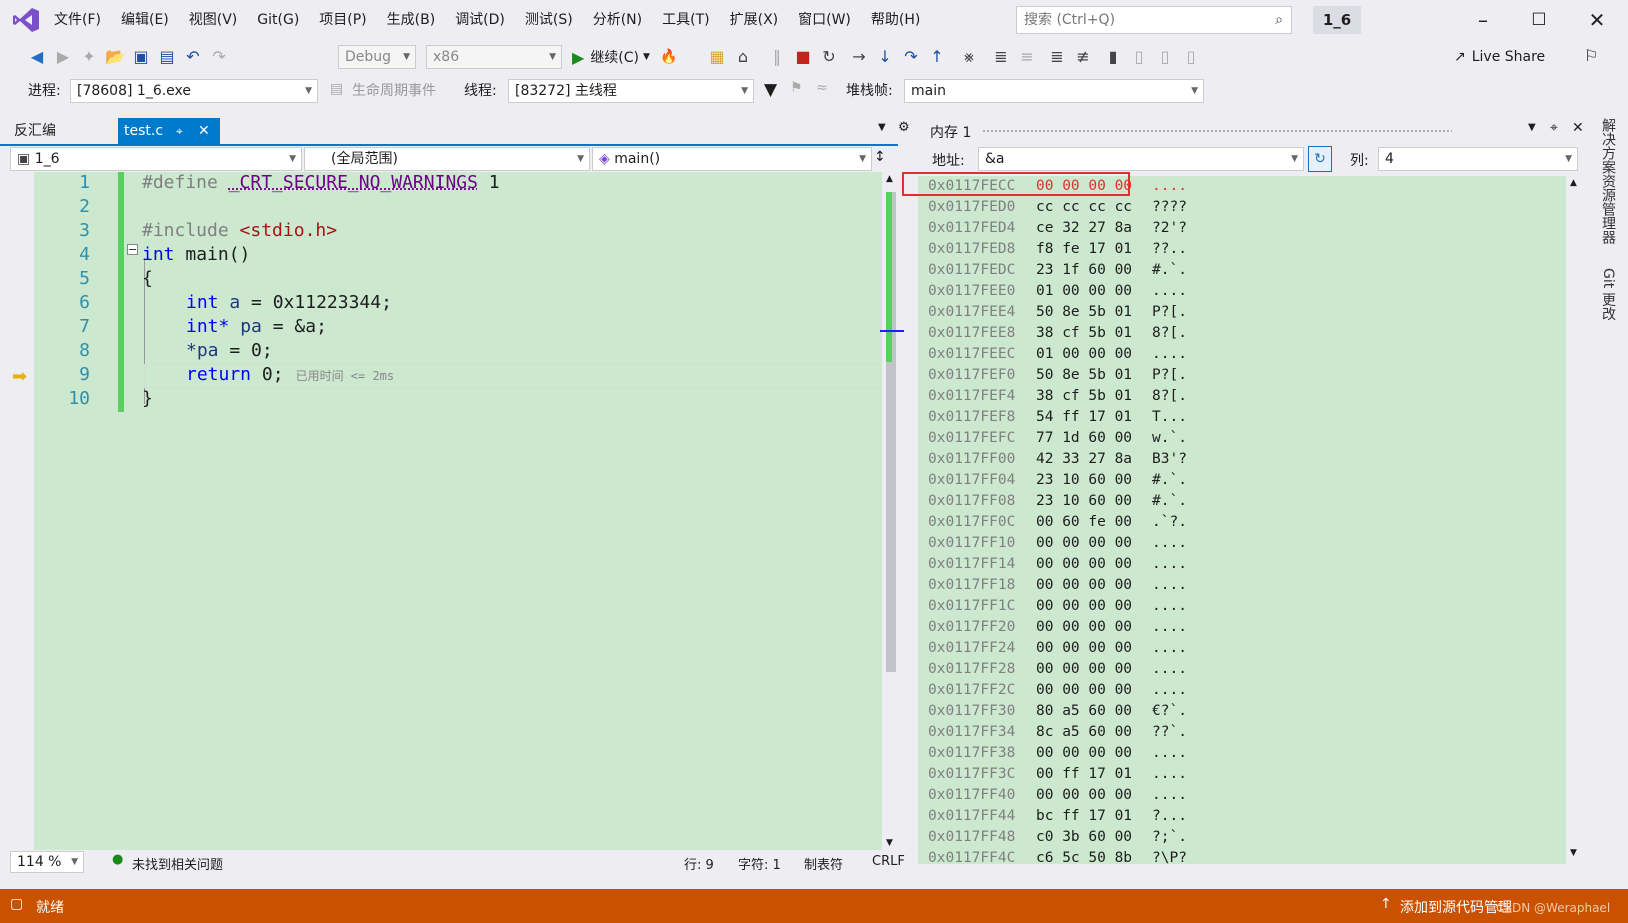  Describe the element at coordinates (1094, 732) in the screenshot. I see `memory-bytes: 8c a5 60 00` at that location.